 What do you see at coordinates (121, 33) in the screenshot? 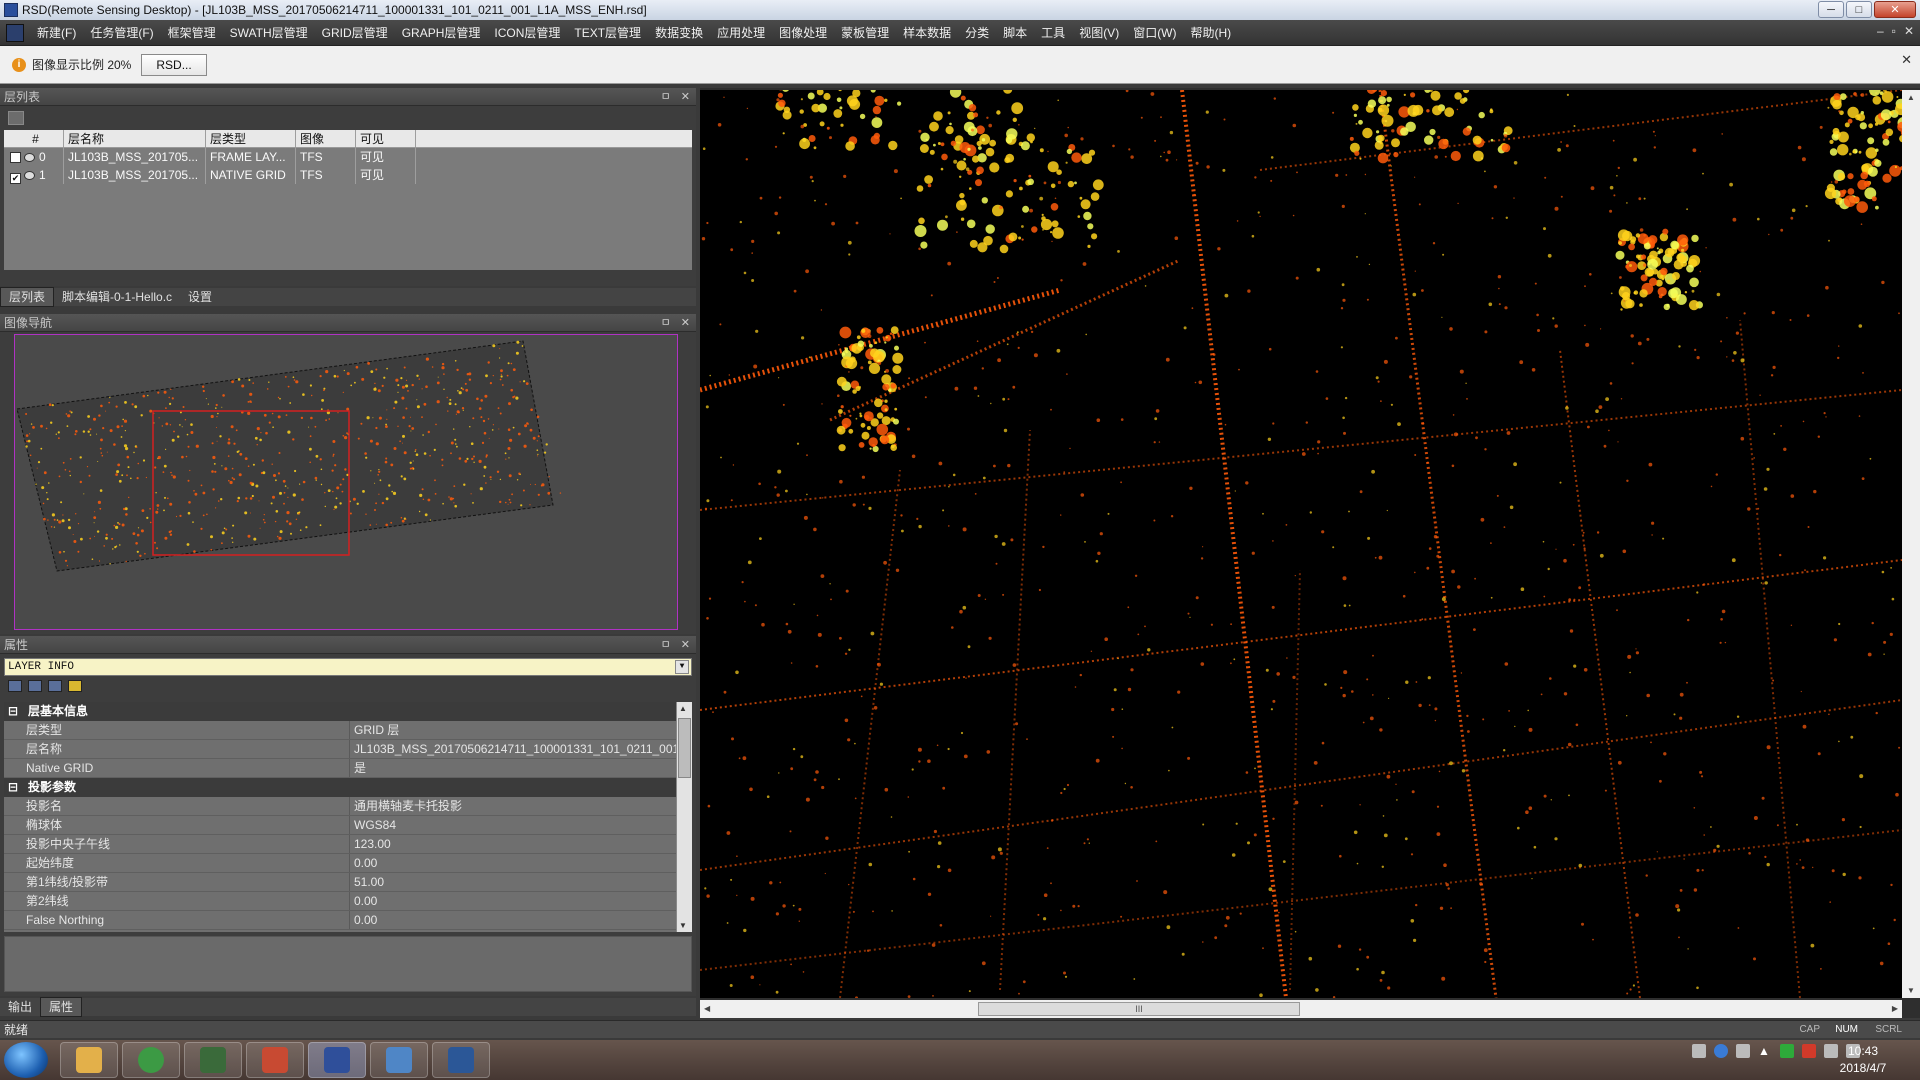
I see `menu-task: 任务管理(F)` at bounding box center [121, 33].